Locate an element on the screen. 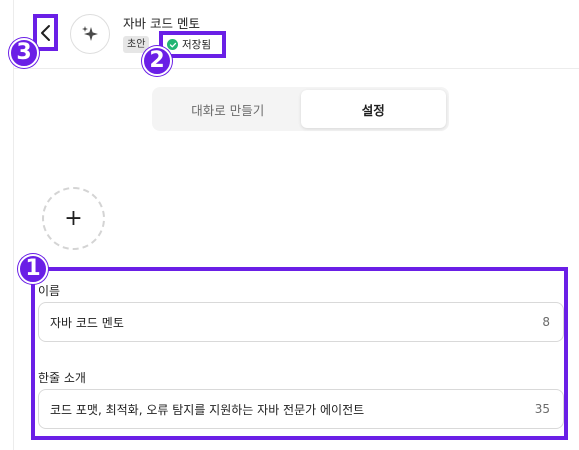  plus-icon: + is located at coordinates (73, 218).